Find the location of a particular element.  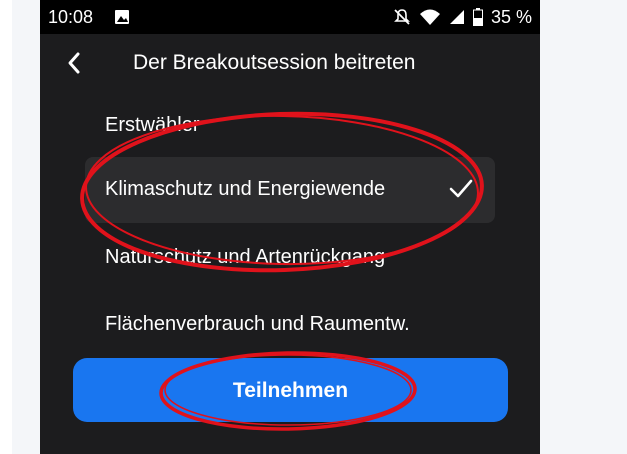

join-button-label: Teilnehmen is located at coordinates (290, 390).